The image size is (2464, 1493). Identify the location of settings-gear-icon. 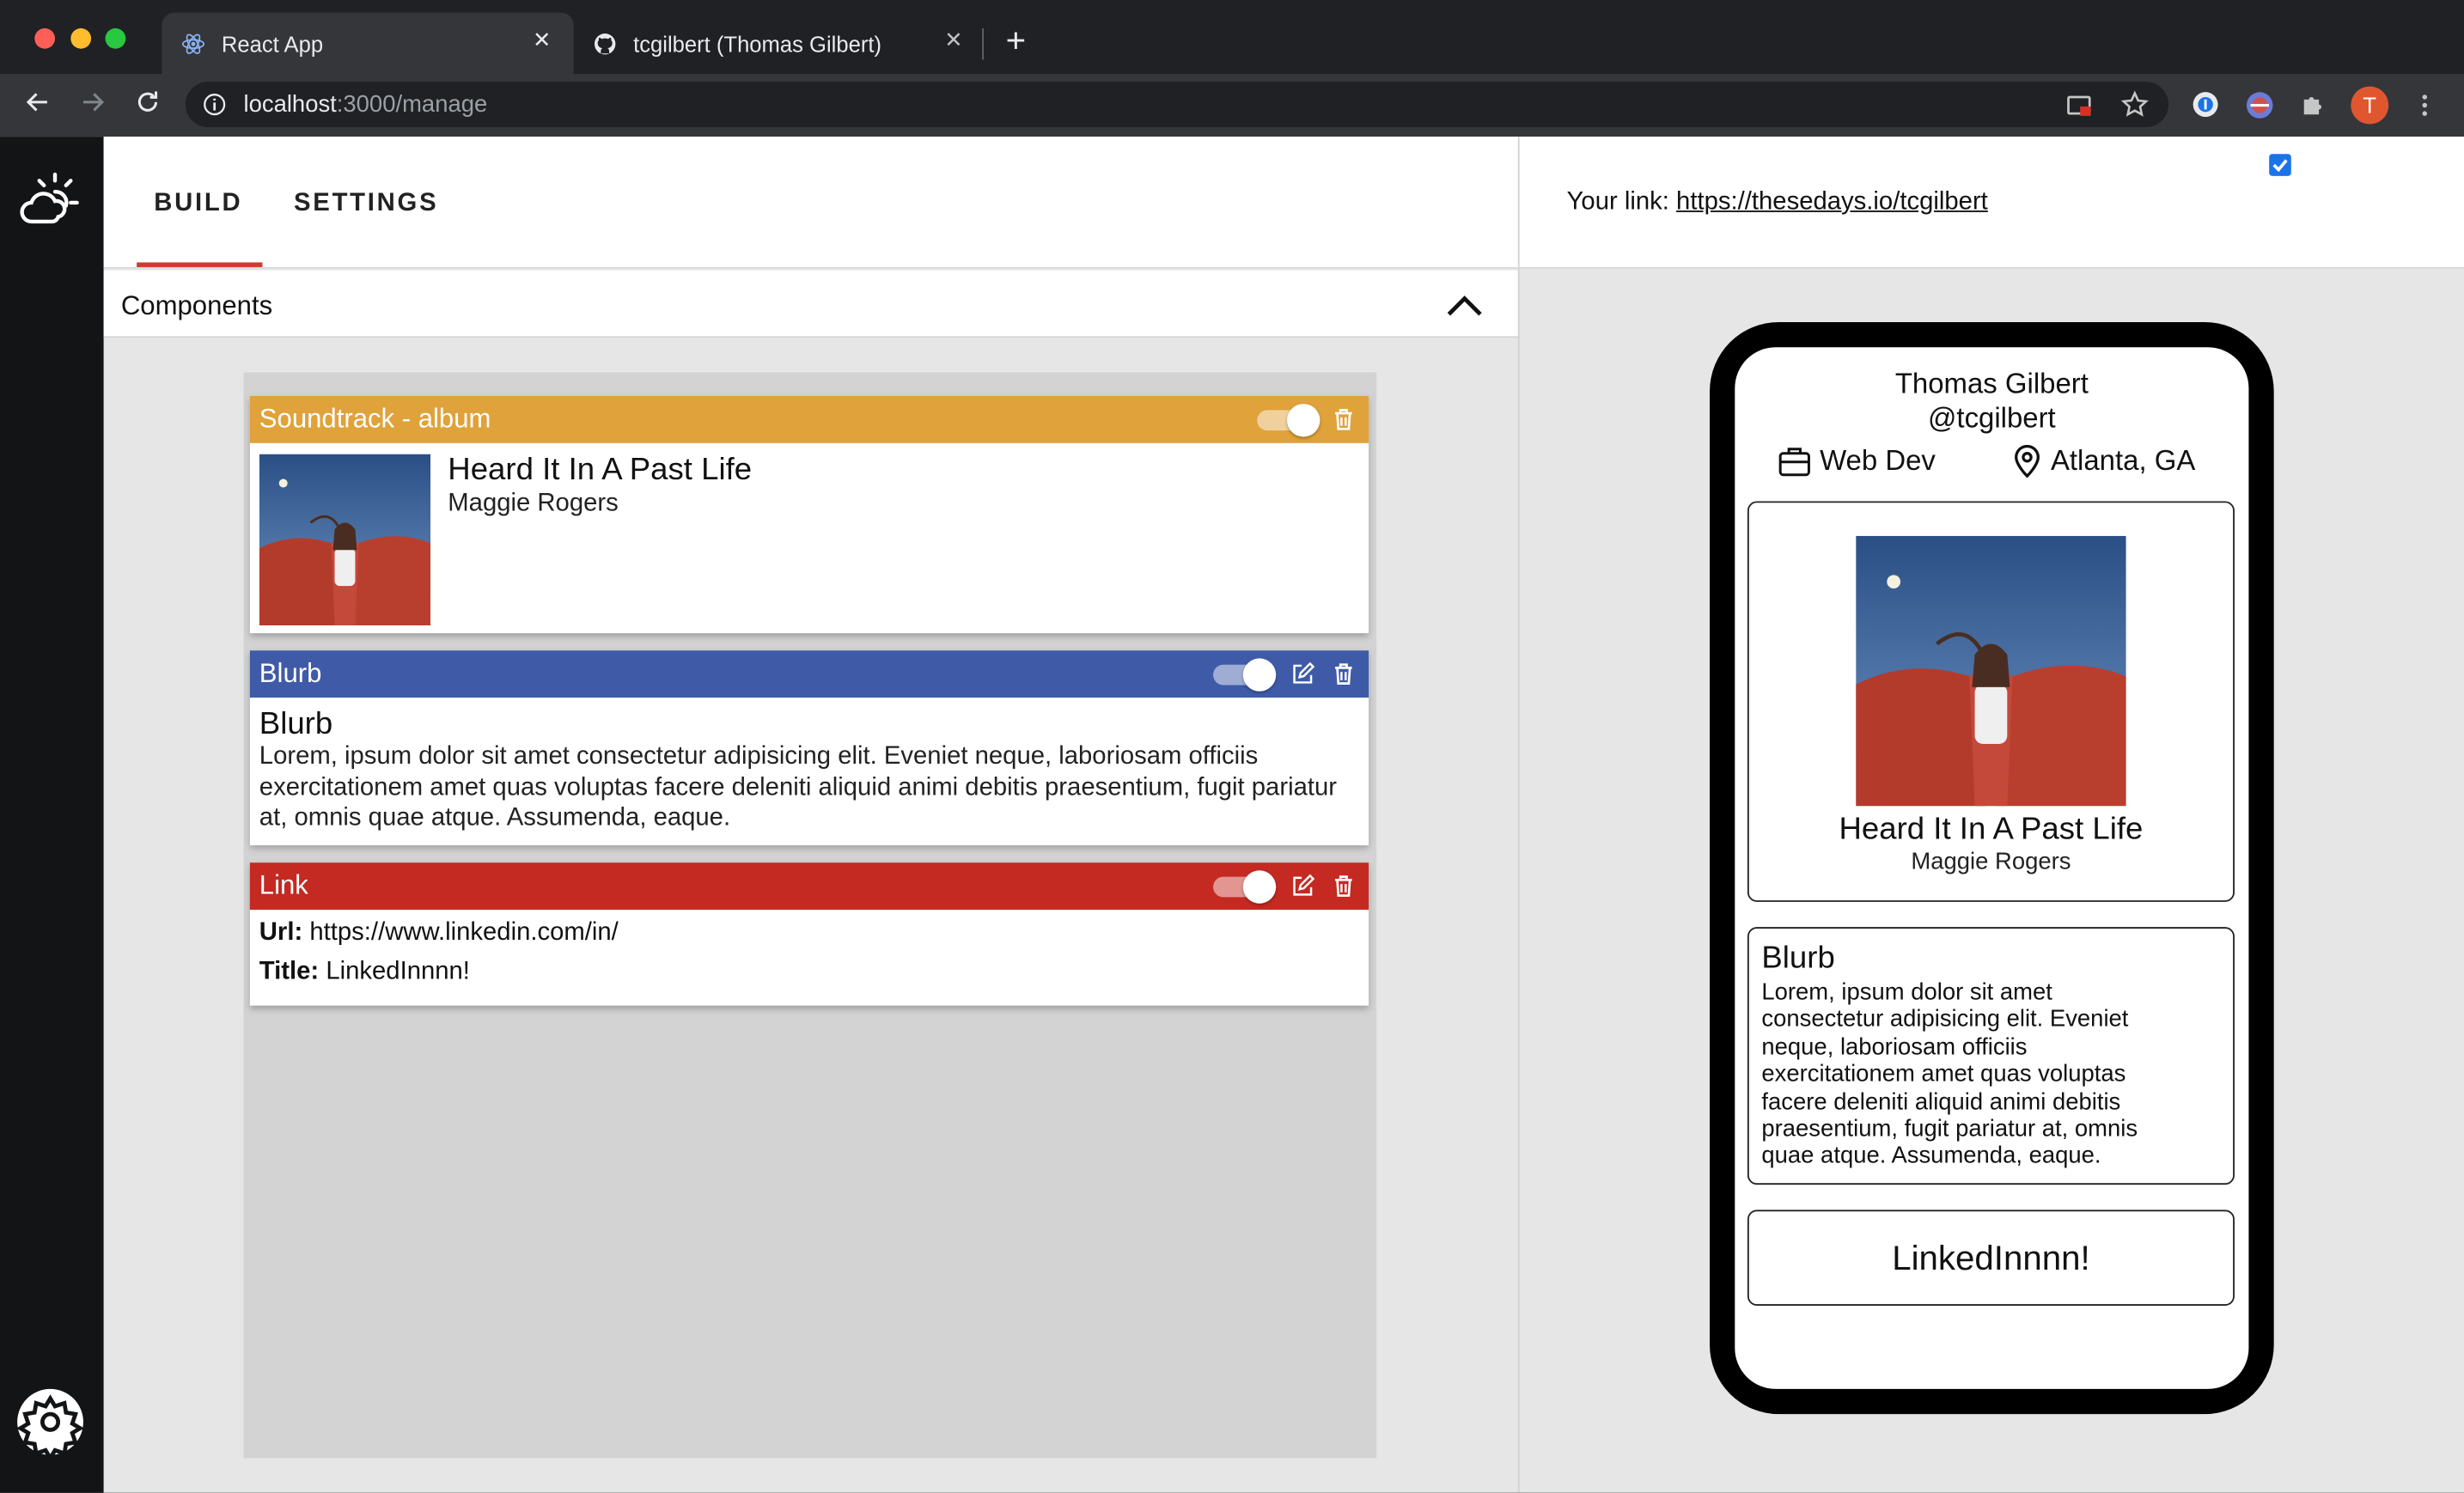
(49, 1422).